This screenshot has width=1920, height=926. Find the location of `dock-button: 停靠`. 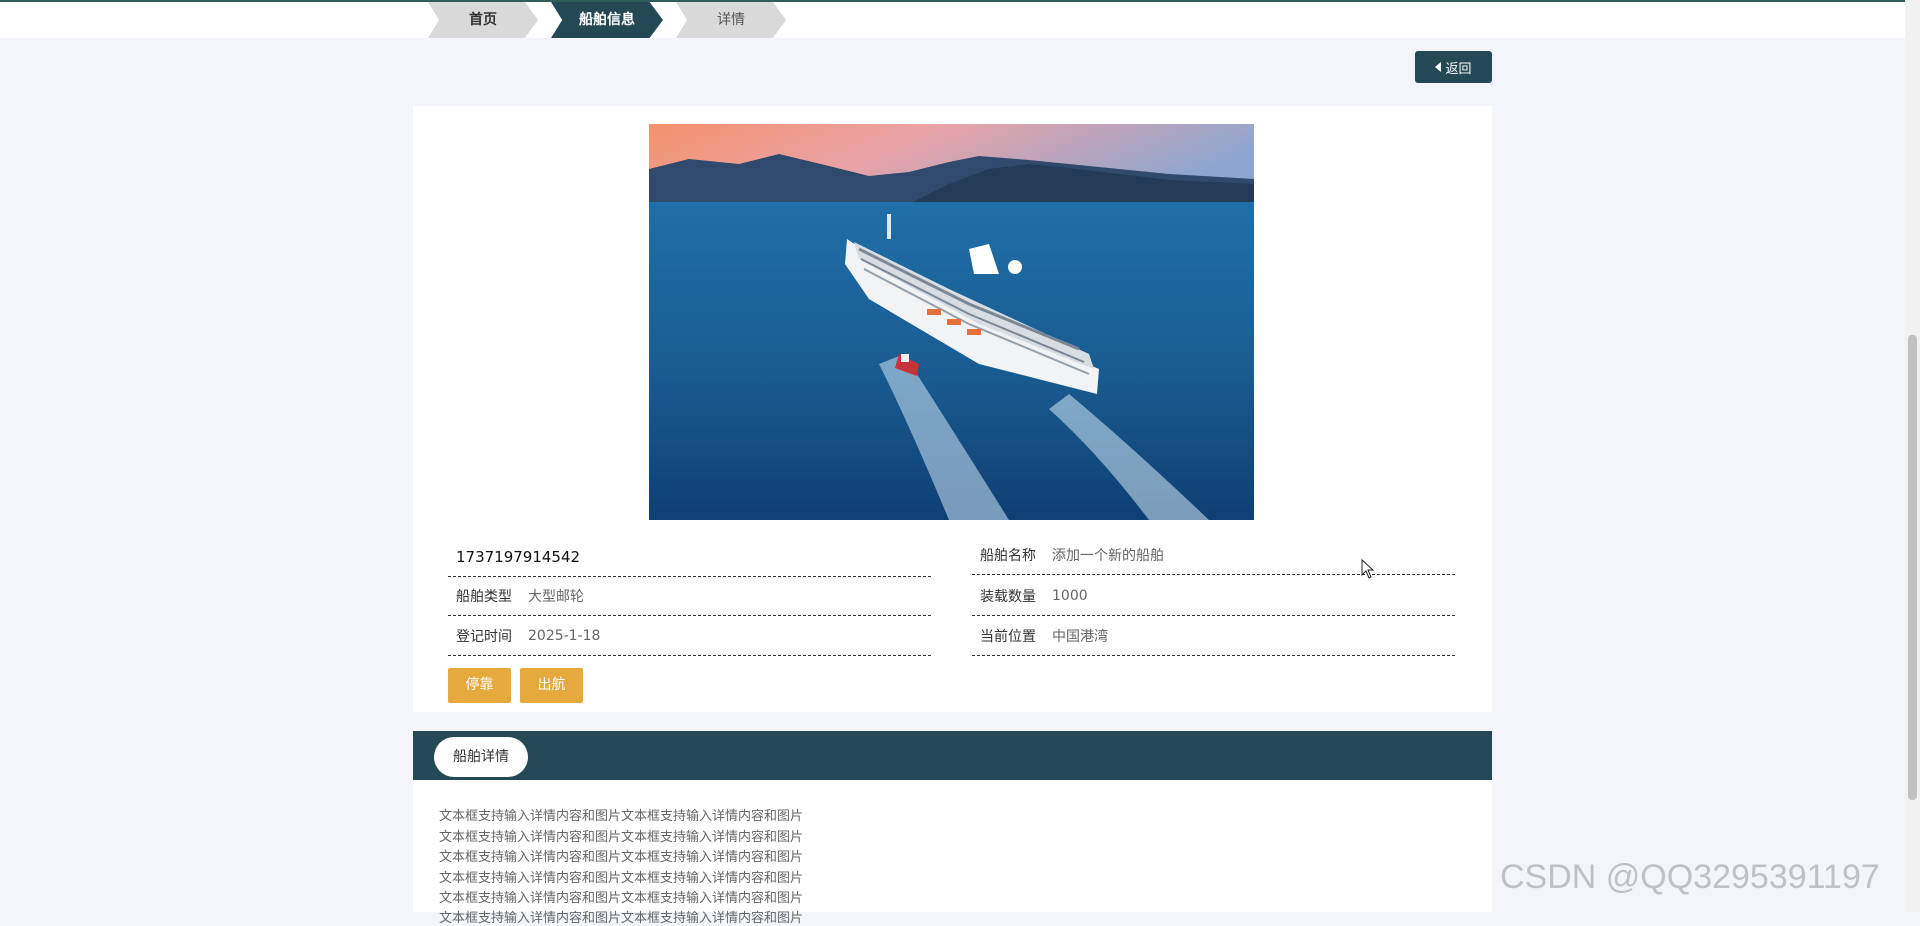

dock-button: 停靠 is located at coordinates (479, 685).